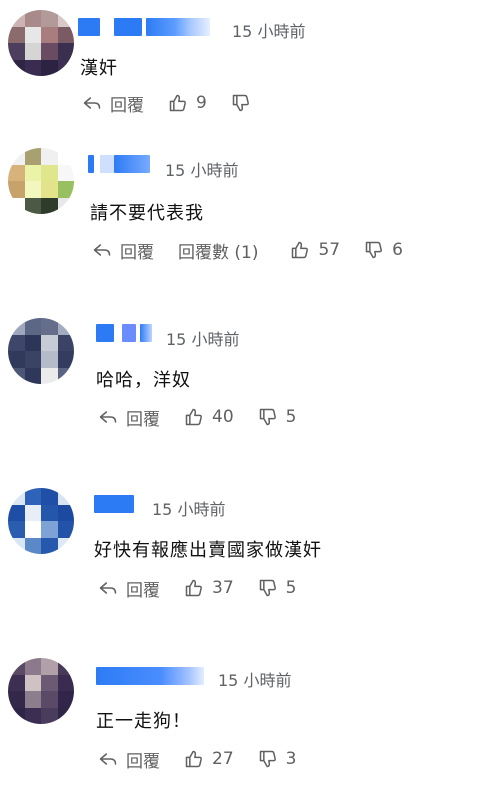 The width and height of the screenshot is (487, 800). What do you see at coordinates (397, 250) in the screenshot?
I see `dislike-count: 6` at bounding box center [397, 250].